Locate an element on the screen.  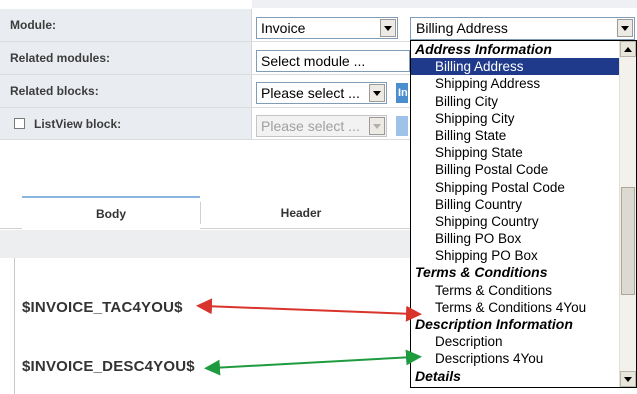
annotation-arrows is located at coordinates (309, 337).